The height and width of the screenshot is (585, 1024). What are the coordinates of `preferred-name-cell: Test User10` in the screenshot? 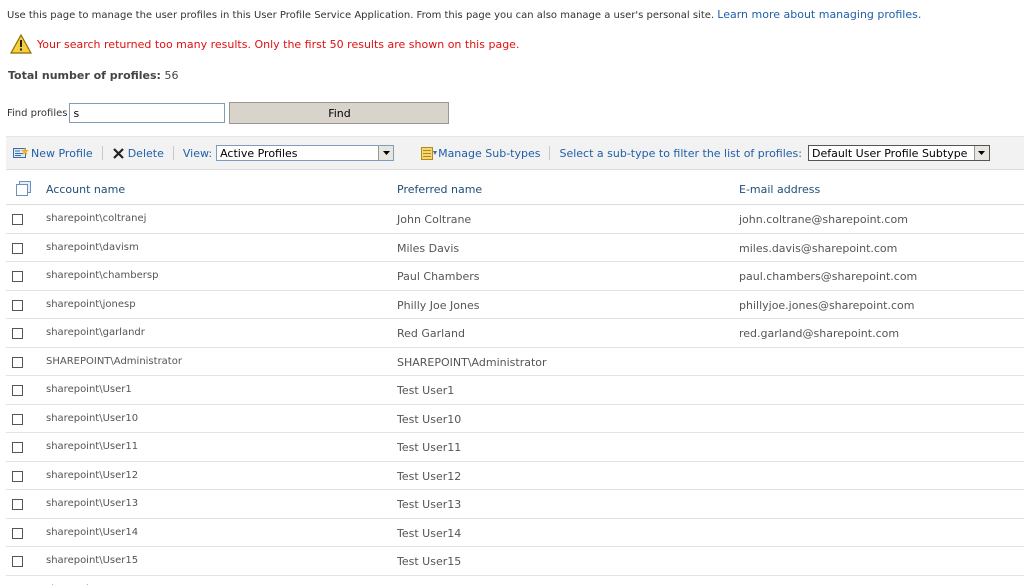 It's located at (429, 419).